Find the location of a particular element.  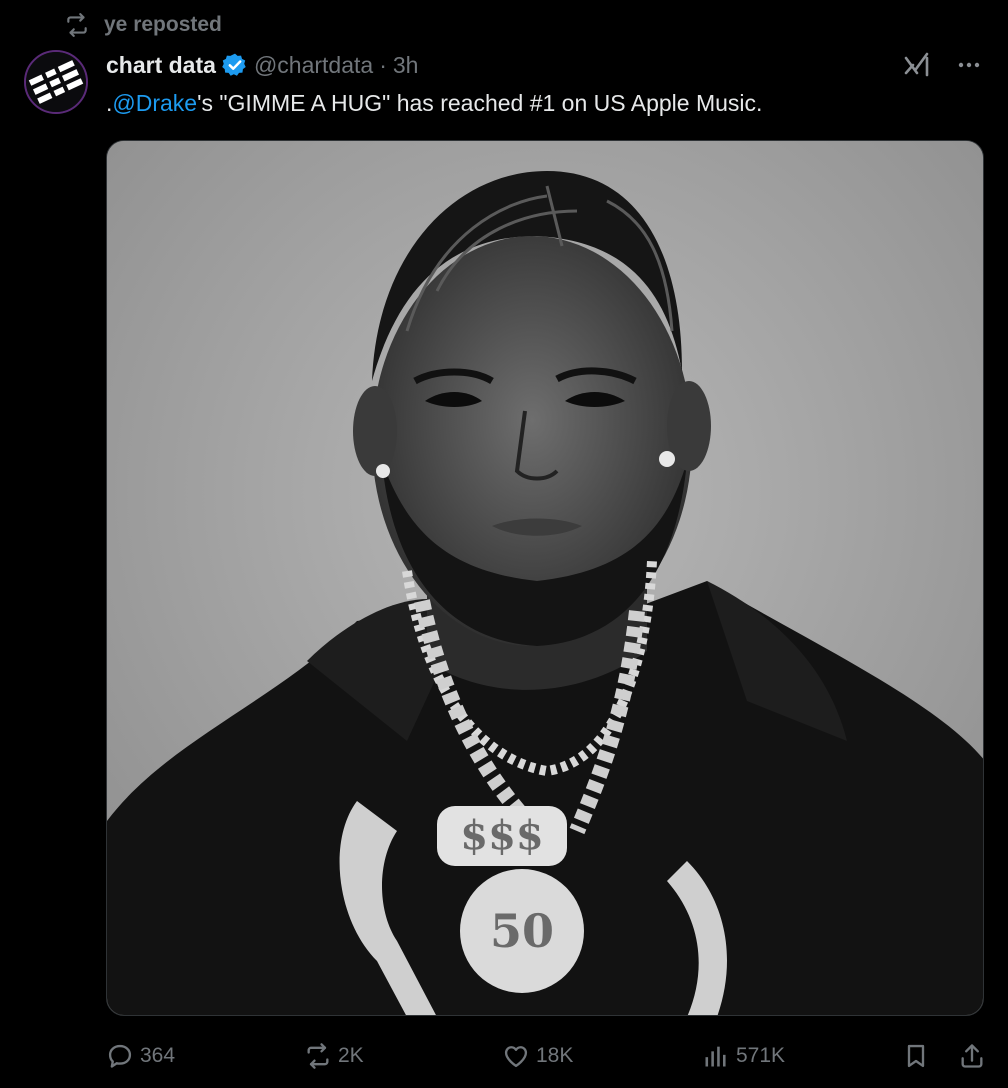

like-button: 18K is located at coordinates (537, 1056).